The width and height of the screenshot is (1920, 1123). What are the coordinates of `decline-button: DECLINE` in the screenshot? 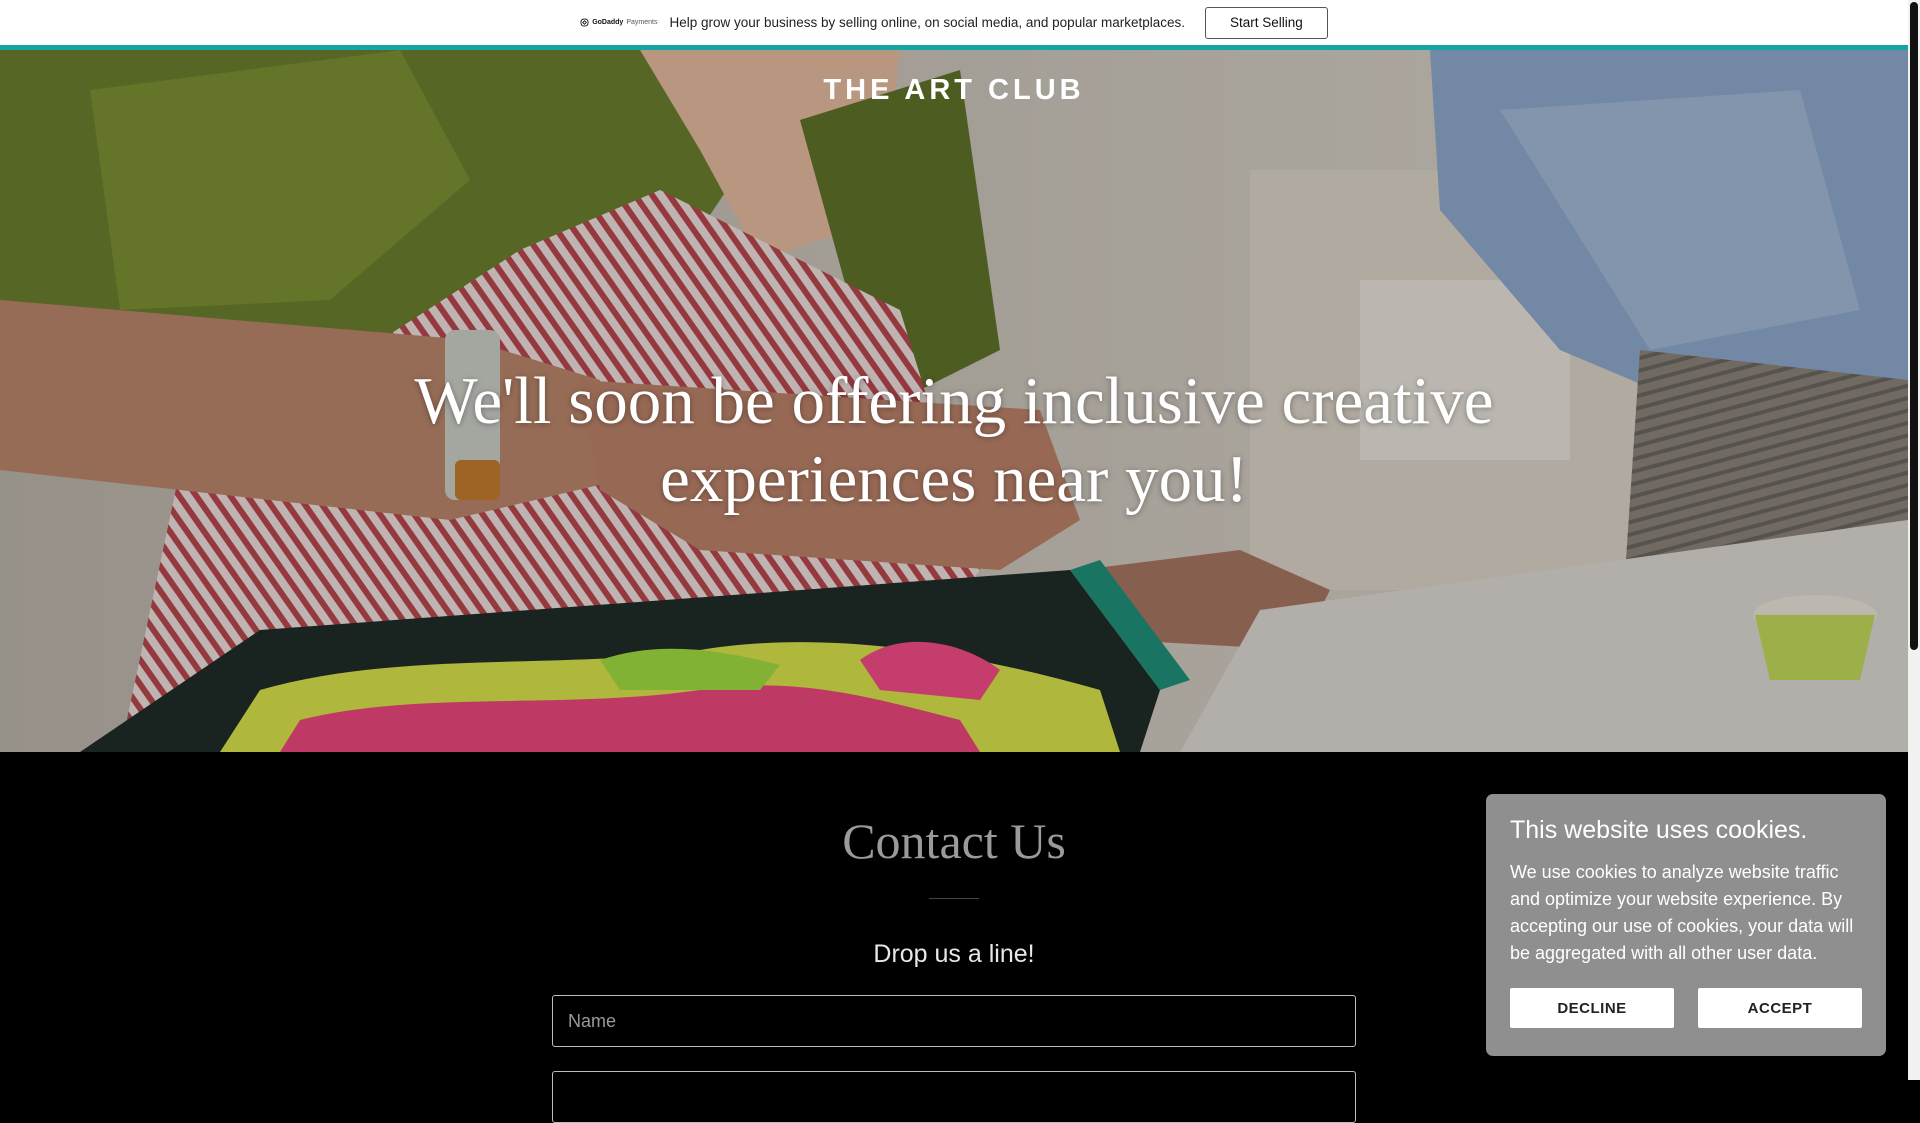 It's located at (1592, 1008).